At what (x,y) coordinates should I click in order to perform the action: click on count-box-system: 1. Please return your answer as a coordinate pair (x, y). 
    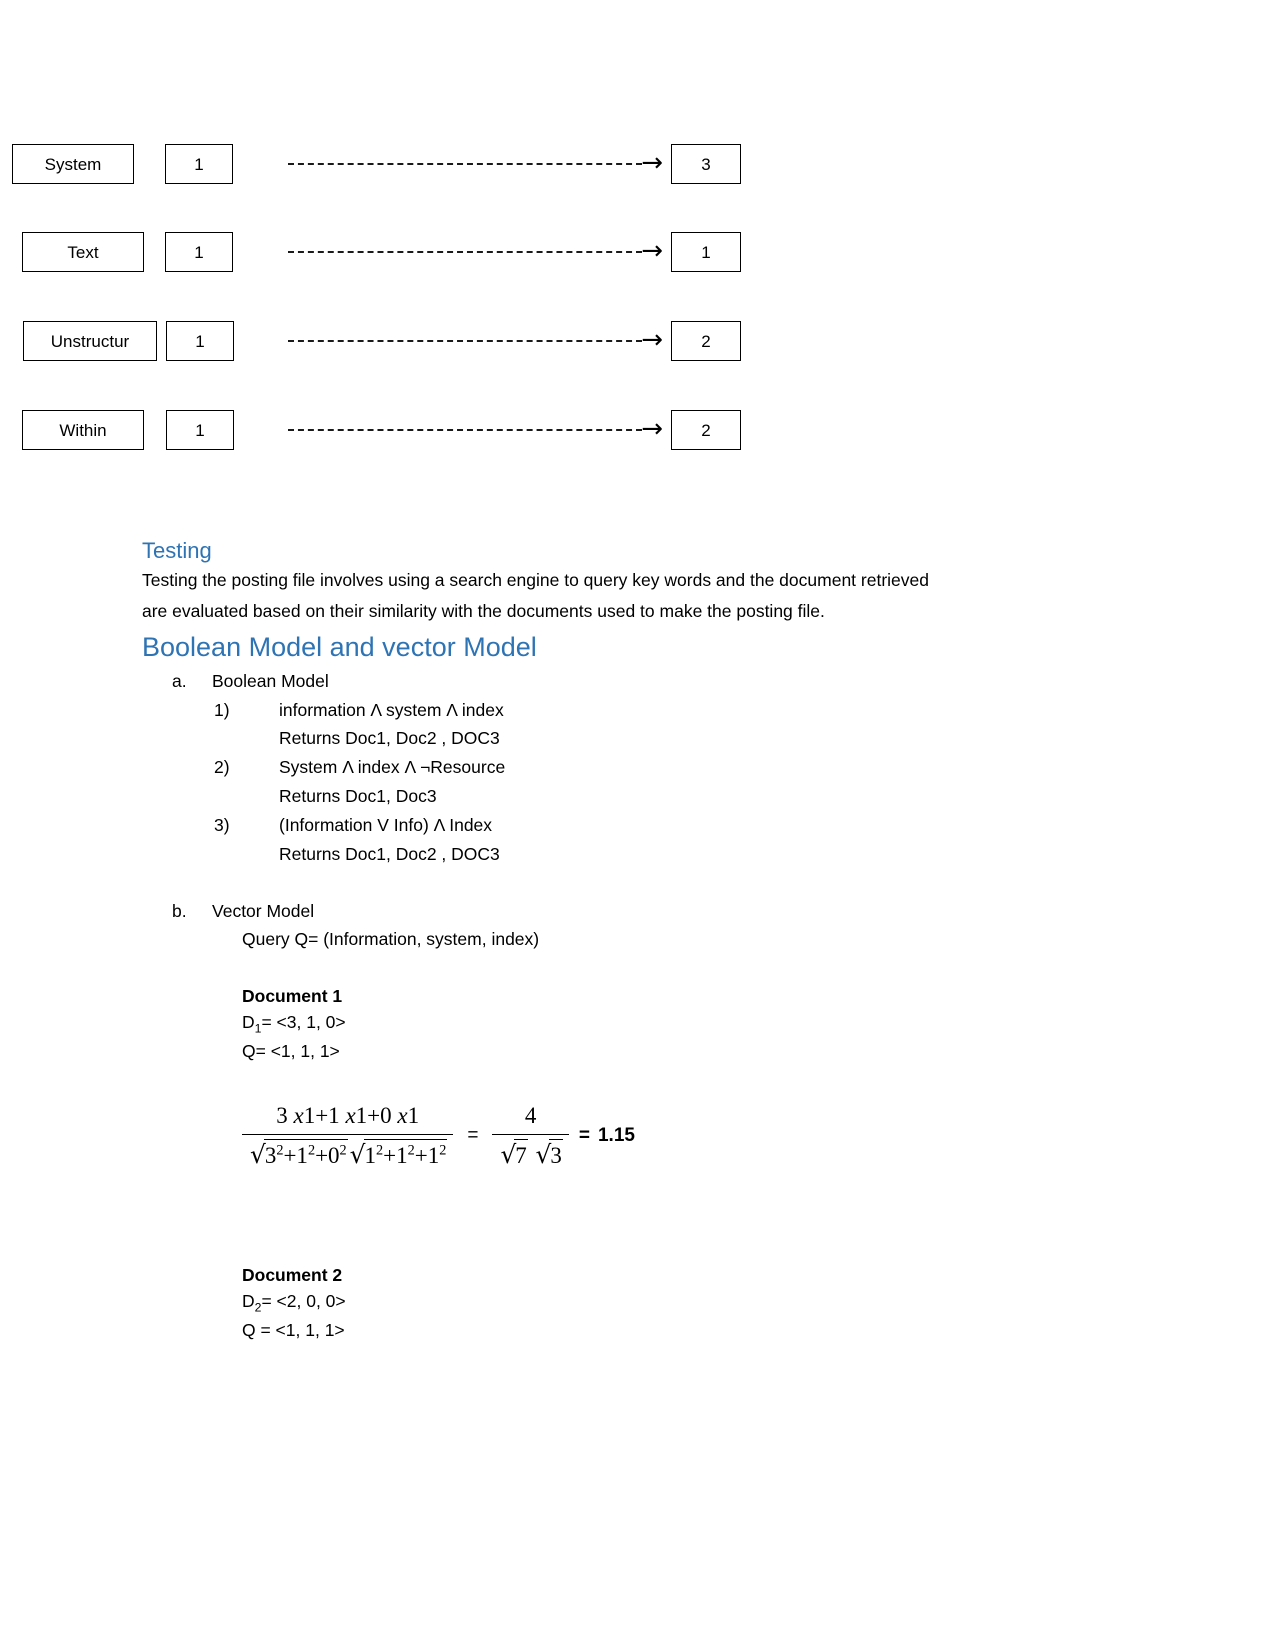
    Looking at the image, I should click on (199, 164).